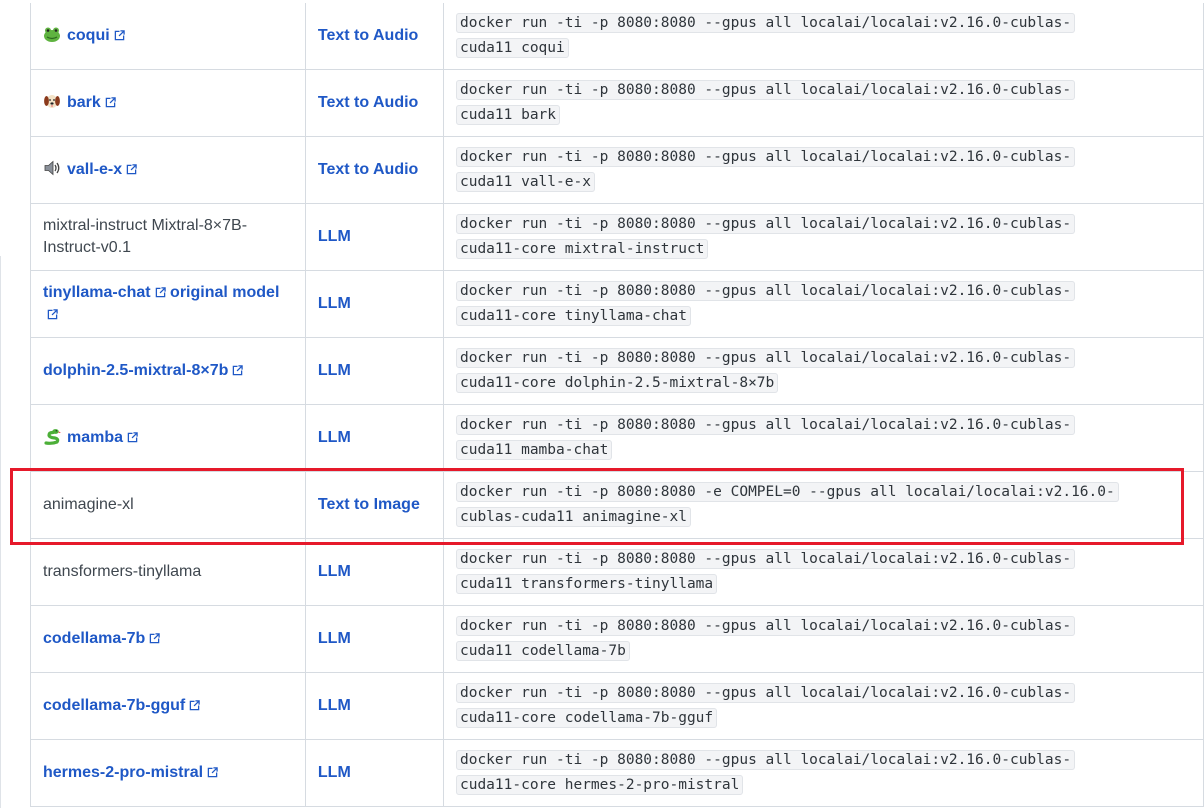 Image resolution: width=1204 pixels, height=808 pixels. Describe the element at coordinates (88, 504) in the screenshot. I see `model-name: animagine-xl` at that location.